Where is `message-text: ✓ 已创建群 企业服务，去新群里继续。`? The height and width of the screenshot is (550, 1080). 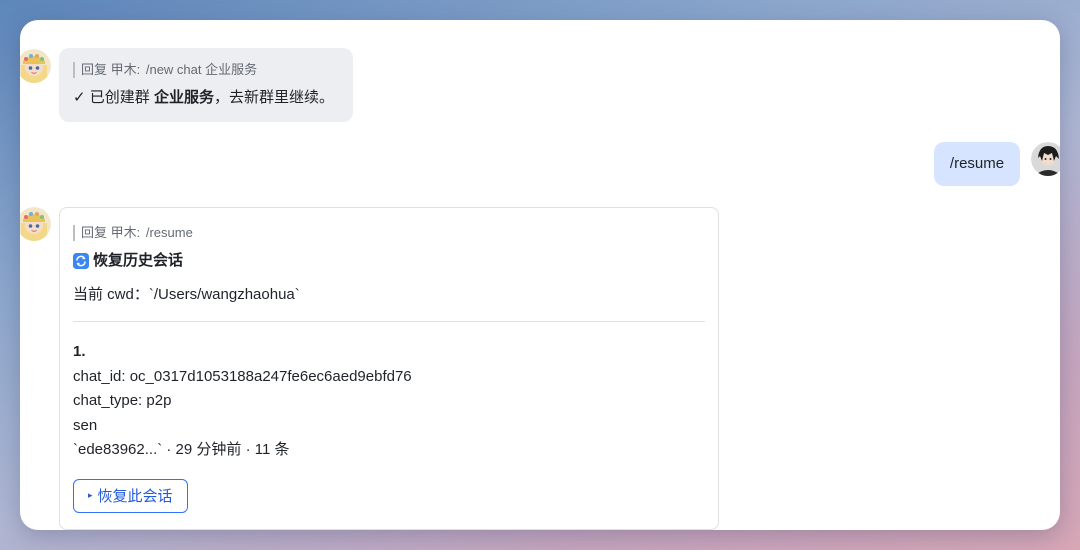
message-text: ✓ 已创建群 企业服务，去新群里继续。 is located at coordinates (206, 98).